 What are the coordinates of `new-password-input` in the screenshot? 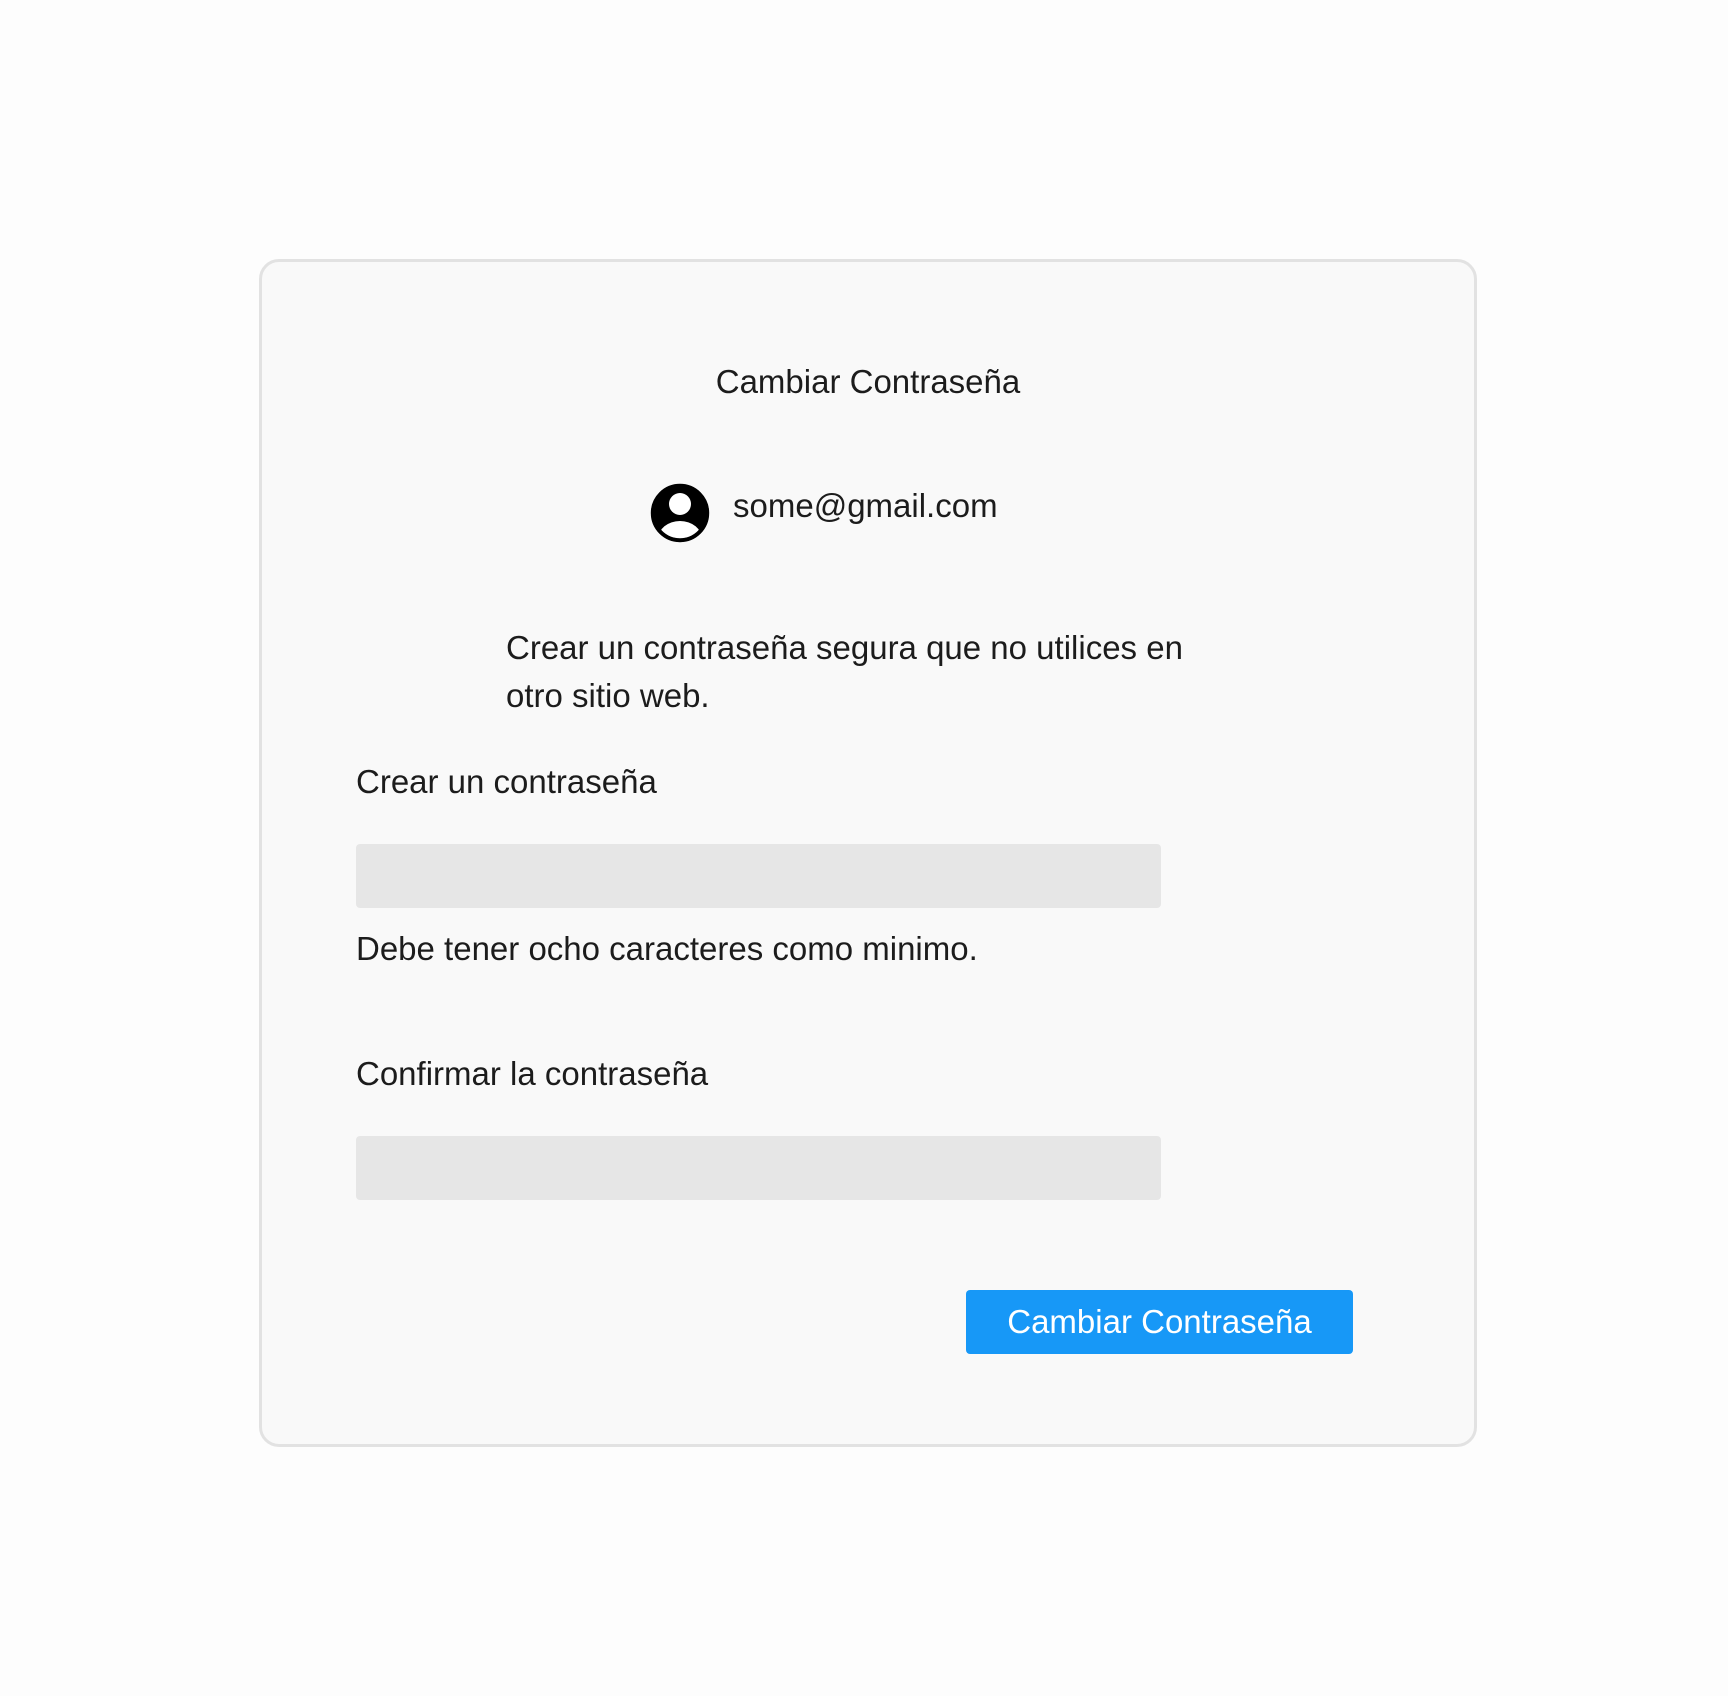 It's located at (758, 876).